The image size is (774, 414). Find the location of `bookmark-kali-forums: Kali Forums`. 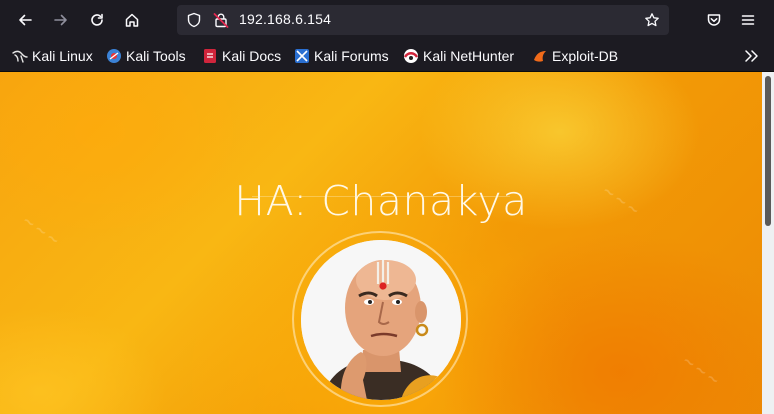

bookmark-kali-forums: Kali Forums is located at coordinates (341, 56).